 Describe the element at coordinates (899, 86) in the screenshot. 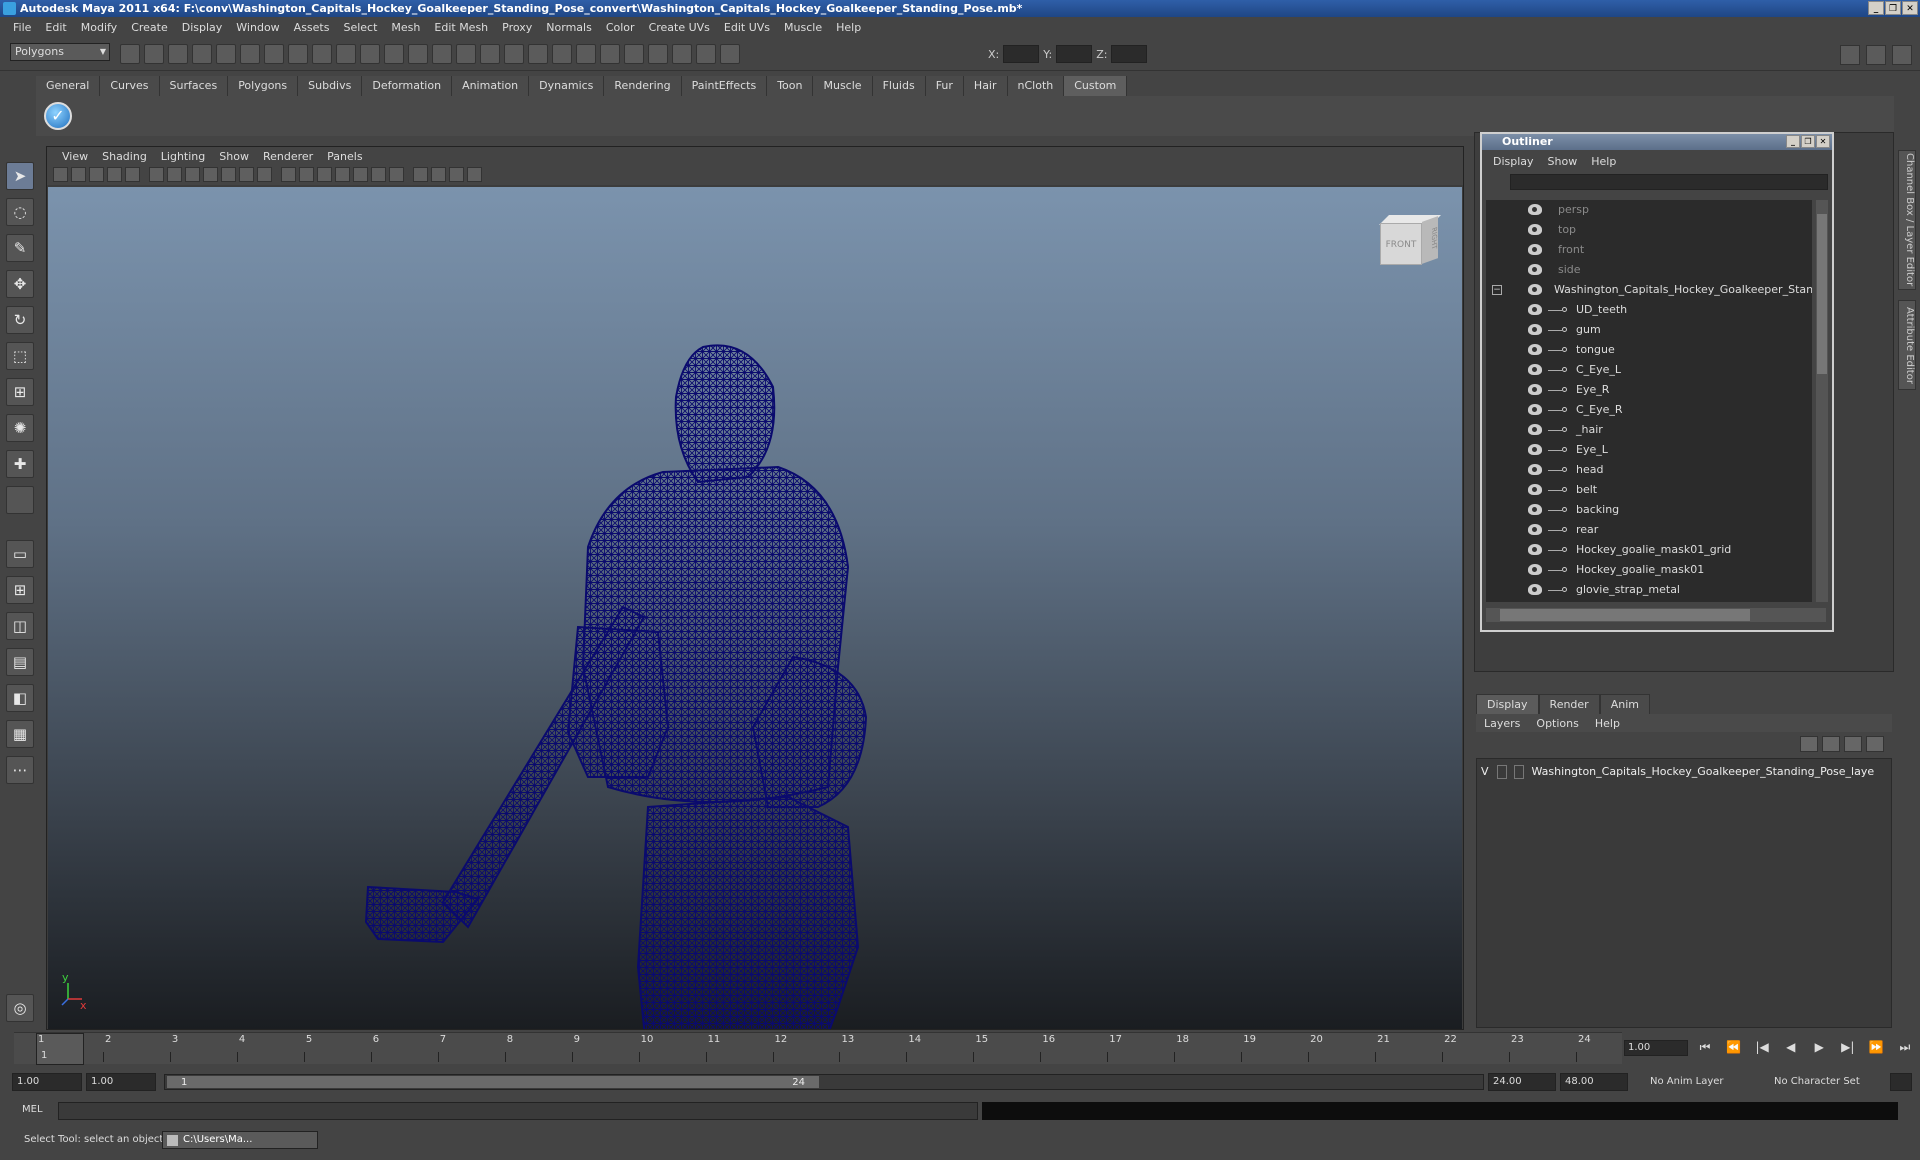

I see `shelf-tab-fluids: Fluids` at that location.